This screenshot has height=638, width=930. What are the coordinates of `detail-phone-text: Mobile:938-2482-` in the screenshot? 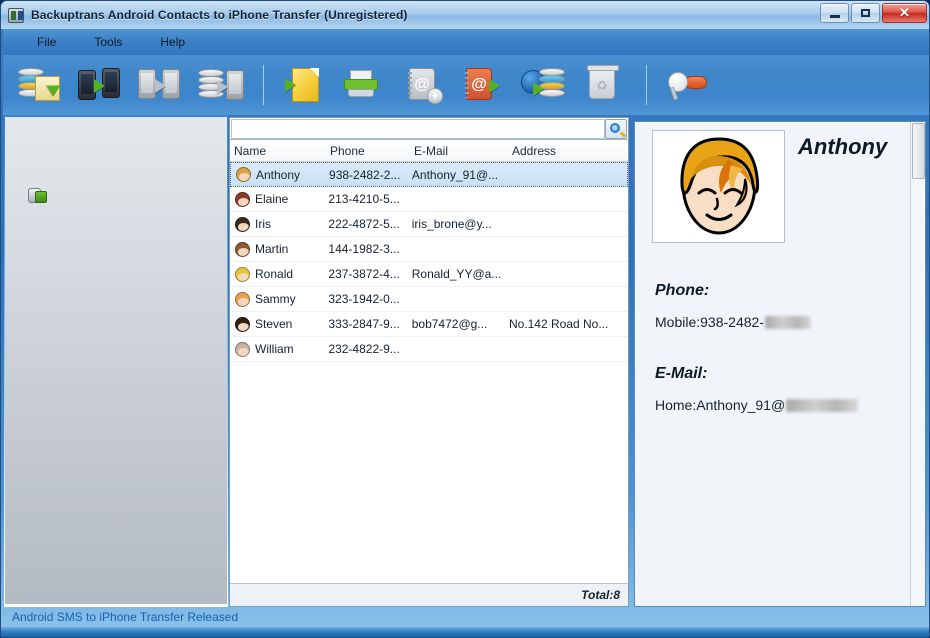 It's located at (709, 322).